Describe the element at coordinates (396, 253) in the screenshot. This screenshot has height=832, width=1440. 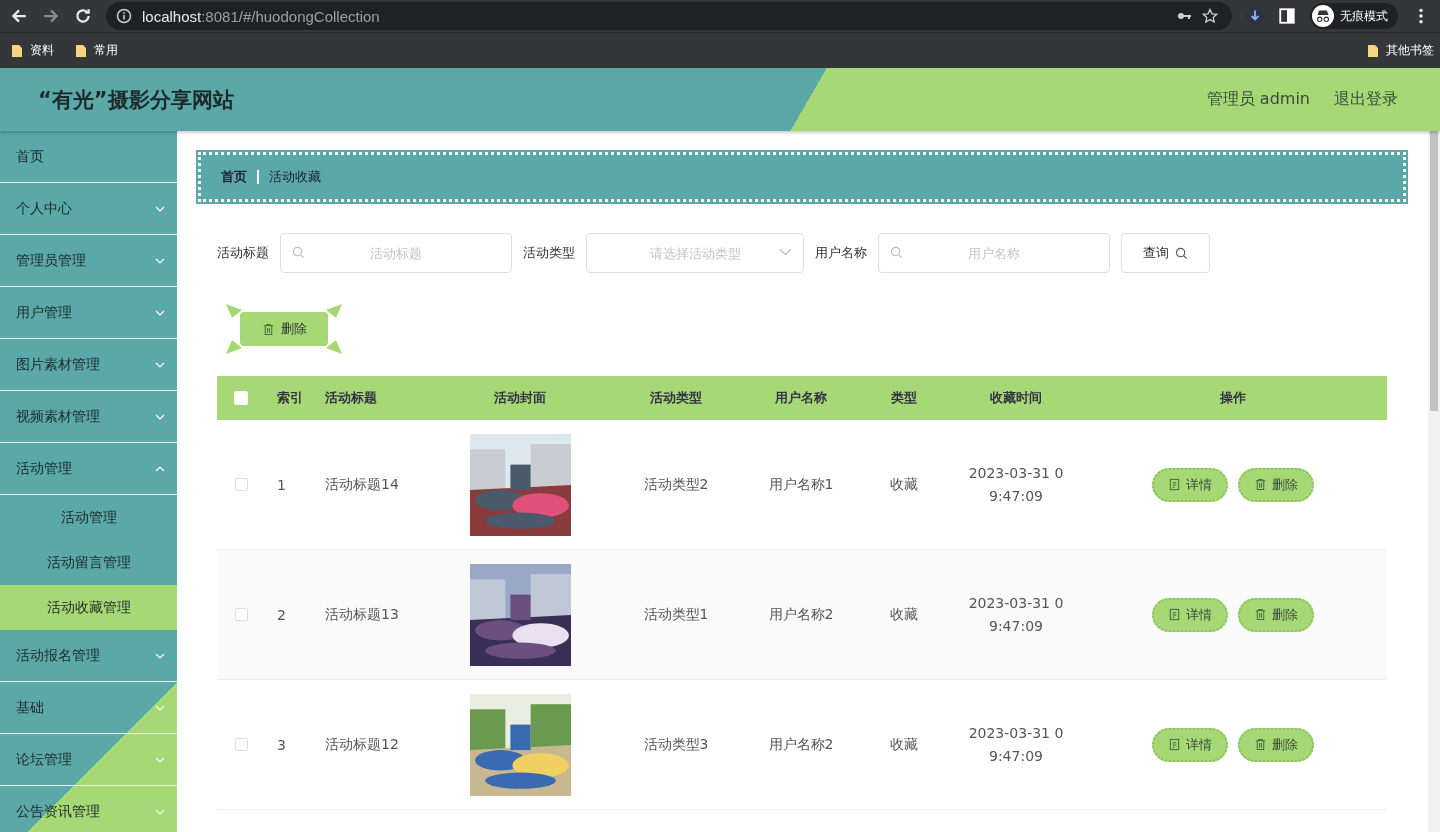
I see `search-field: 活动标题` at that location.